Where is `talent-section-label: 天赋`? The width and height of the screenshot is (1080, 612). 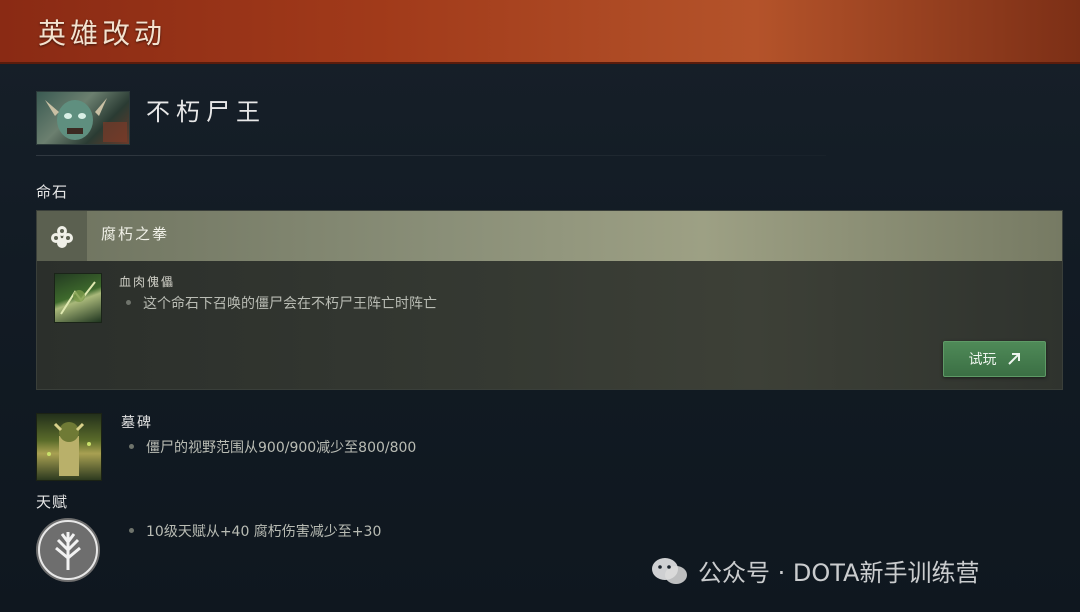
talent-section-label: 天赋 is located at coordinates (52, 502).